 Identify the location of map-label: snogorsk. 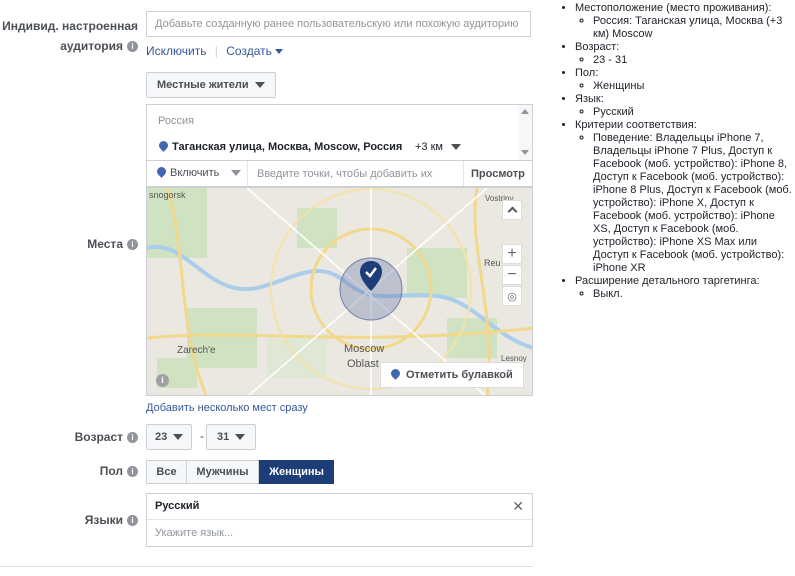
(167, 195).